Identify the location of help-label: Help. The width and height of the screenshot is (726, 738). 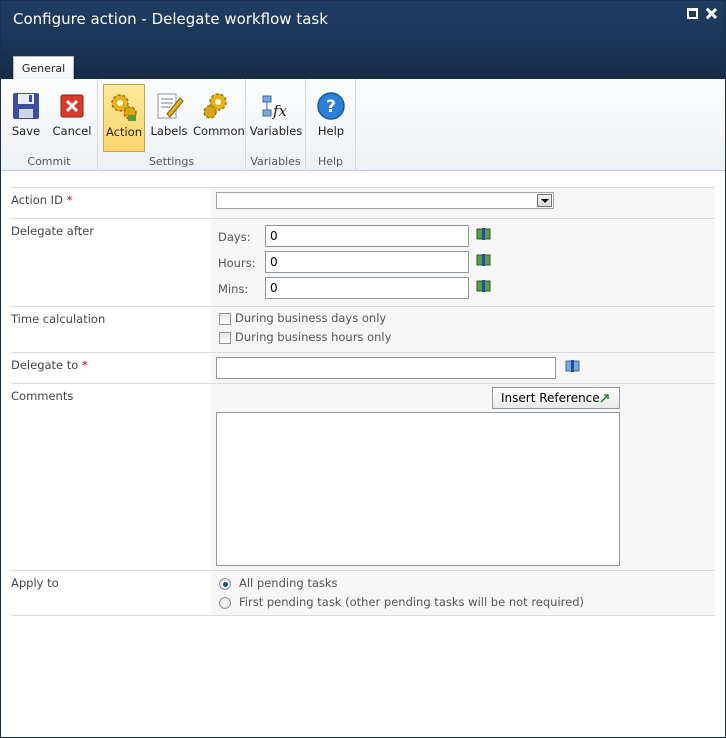
(331, 131).